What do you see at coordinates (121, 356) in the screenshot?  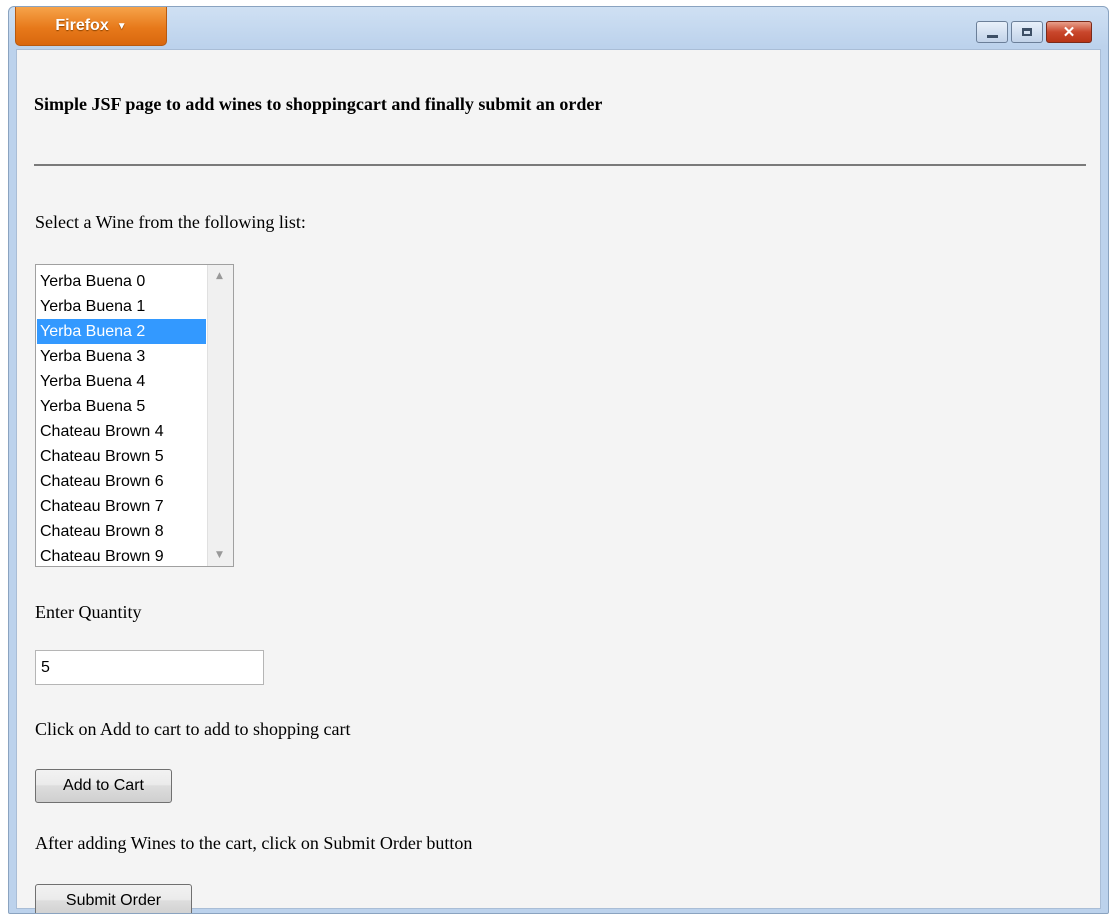 I see `wine-option: Yerba Buena 3` at bounding box center [121, 356].